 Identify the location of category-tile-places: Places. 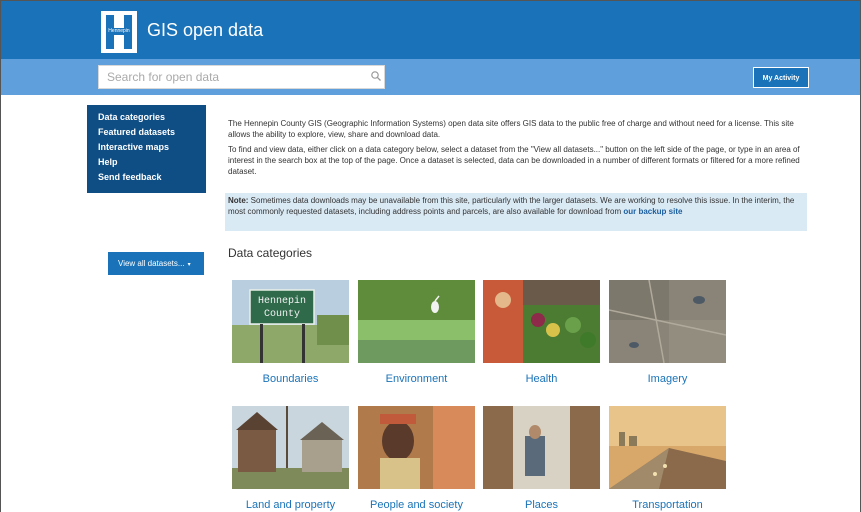
(542, 458).